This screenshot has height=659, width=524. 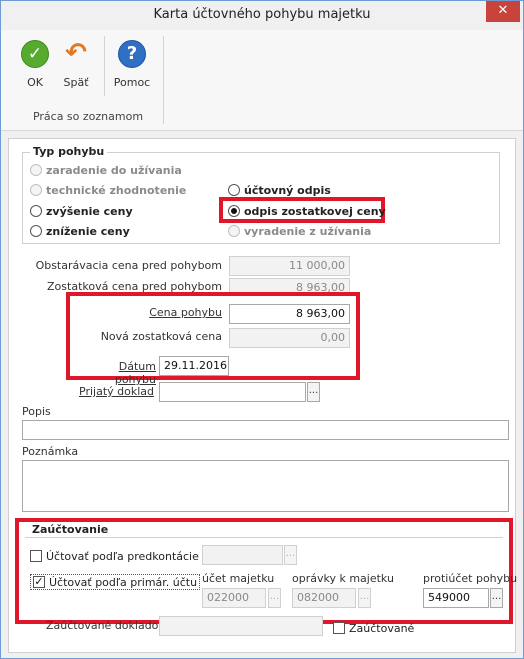 I want to click on back-button-label: Späť, so click(x=76, y=82).